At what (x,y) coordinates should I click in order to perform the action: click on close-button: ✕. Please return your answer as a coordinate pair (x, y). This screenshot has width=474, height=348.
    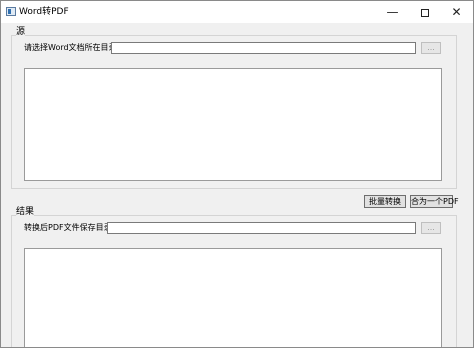
    Looking at the image, I should click on (456, 12).